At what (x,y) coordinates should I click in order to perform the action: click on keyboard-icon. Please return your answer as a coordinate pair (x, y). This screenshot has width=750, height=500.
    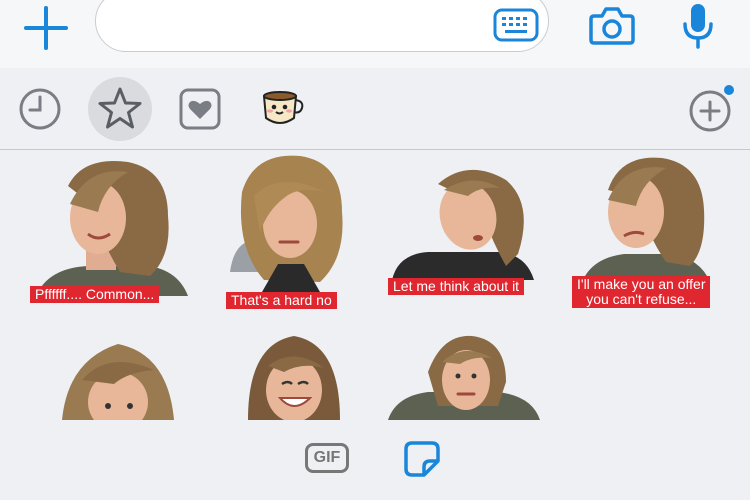
    Looking at the image, I should click on (516, 25).